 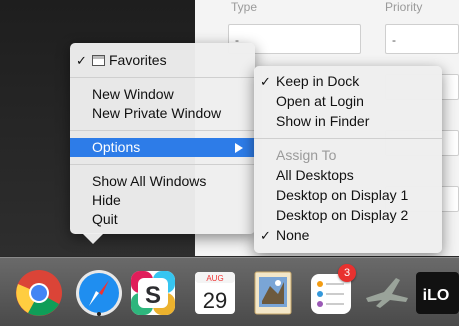 I want to click on submenu-item-desktop-display-2: Desktop on Display 2, so click(x=348, y=215).